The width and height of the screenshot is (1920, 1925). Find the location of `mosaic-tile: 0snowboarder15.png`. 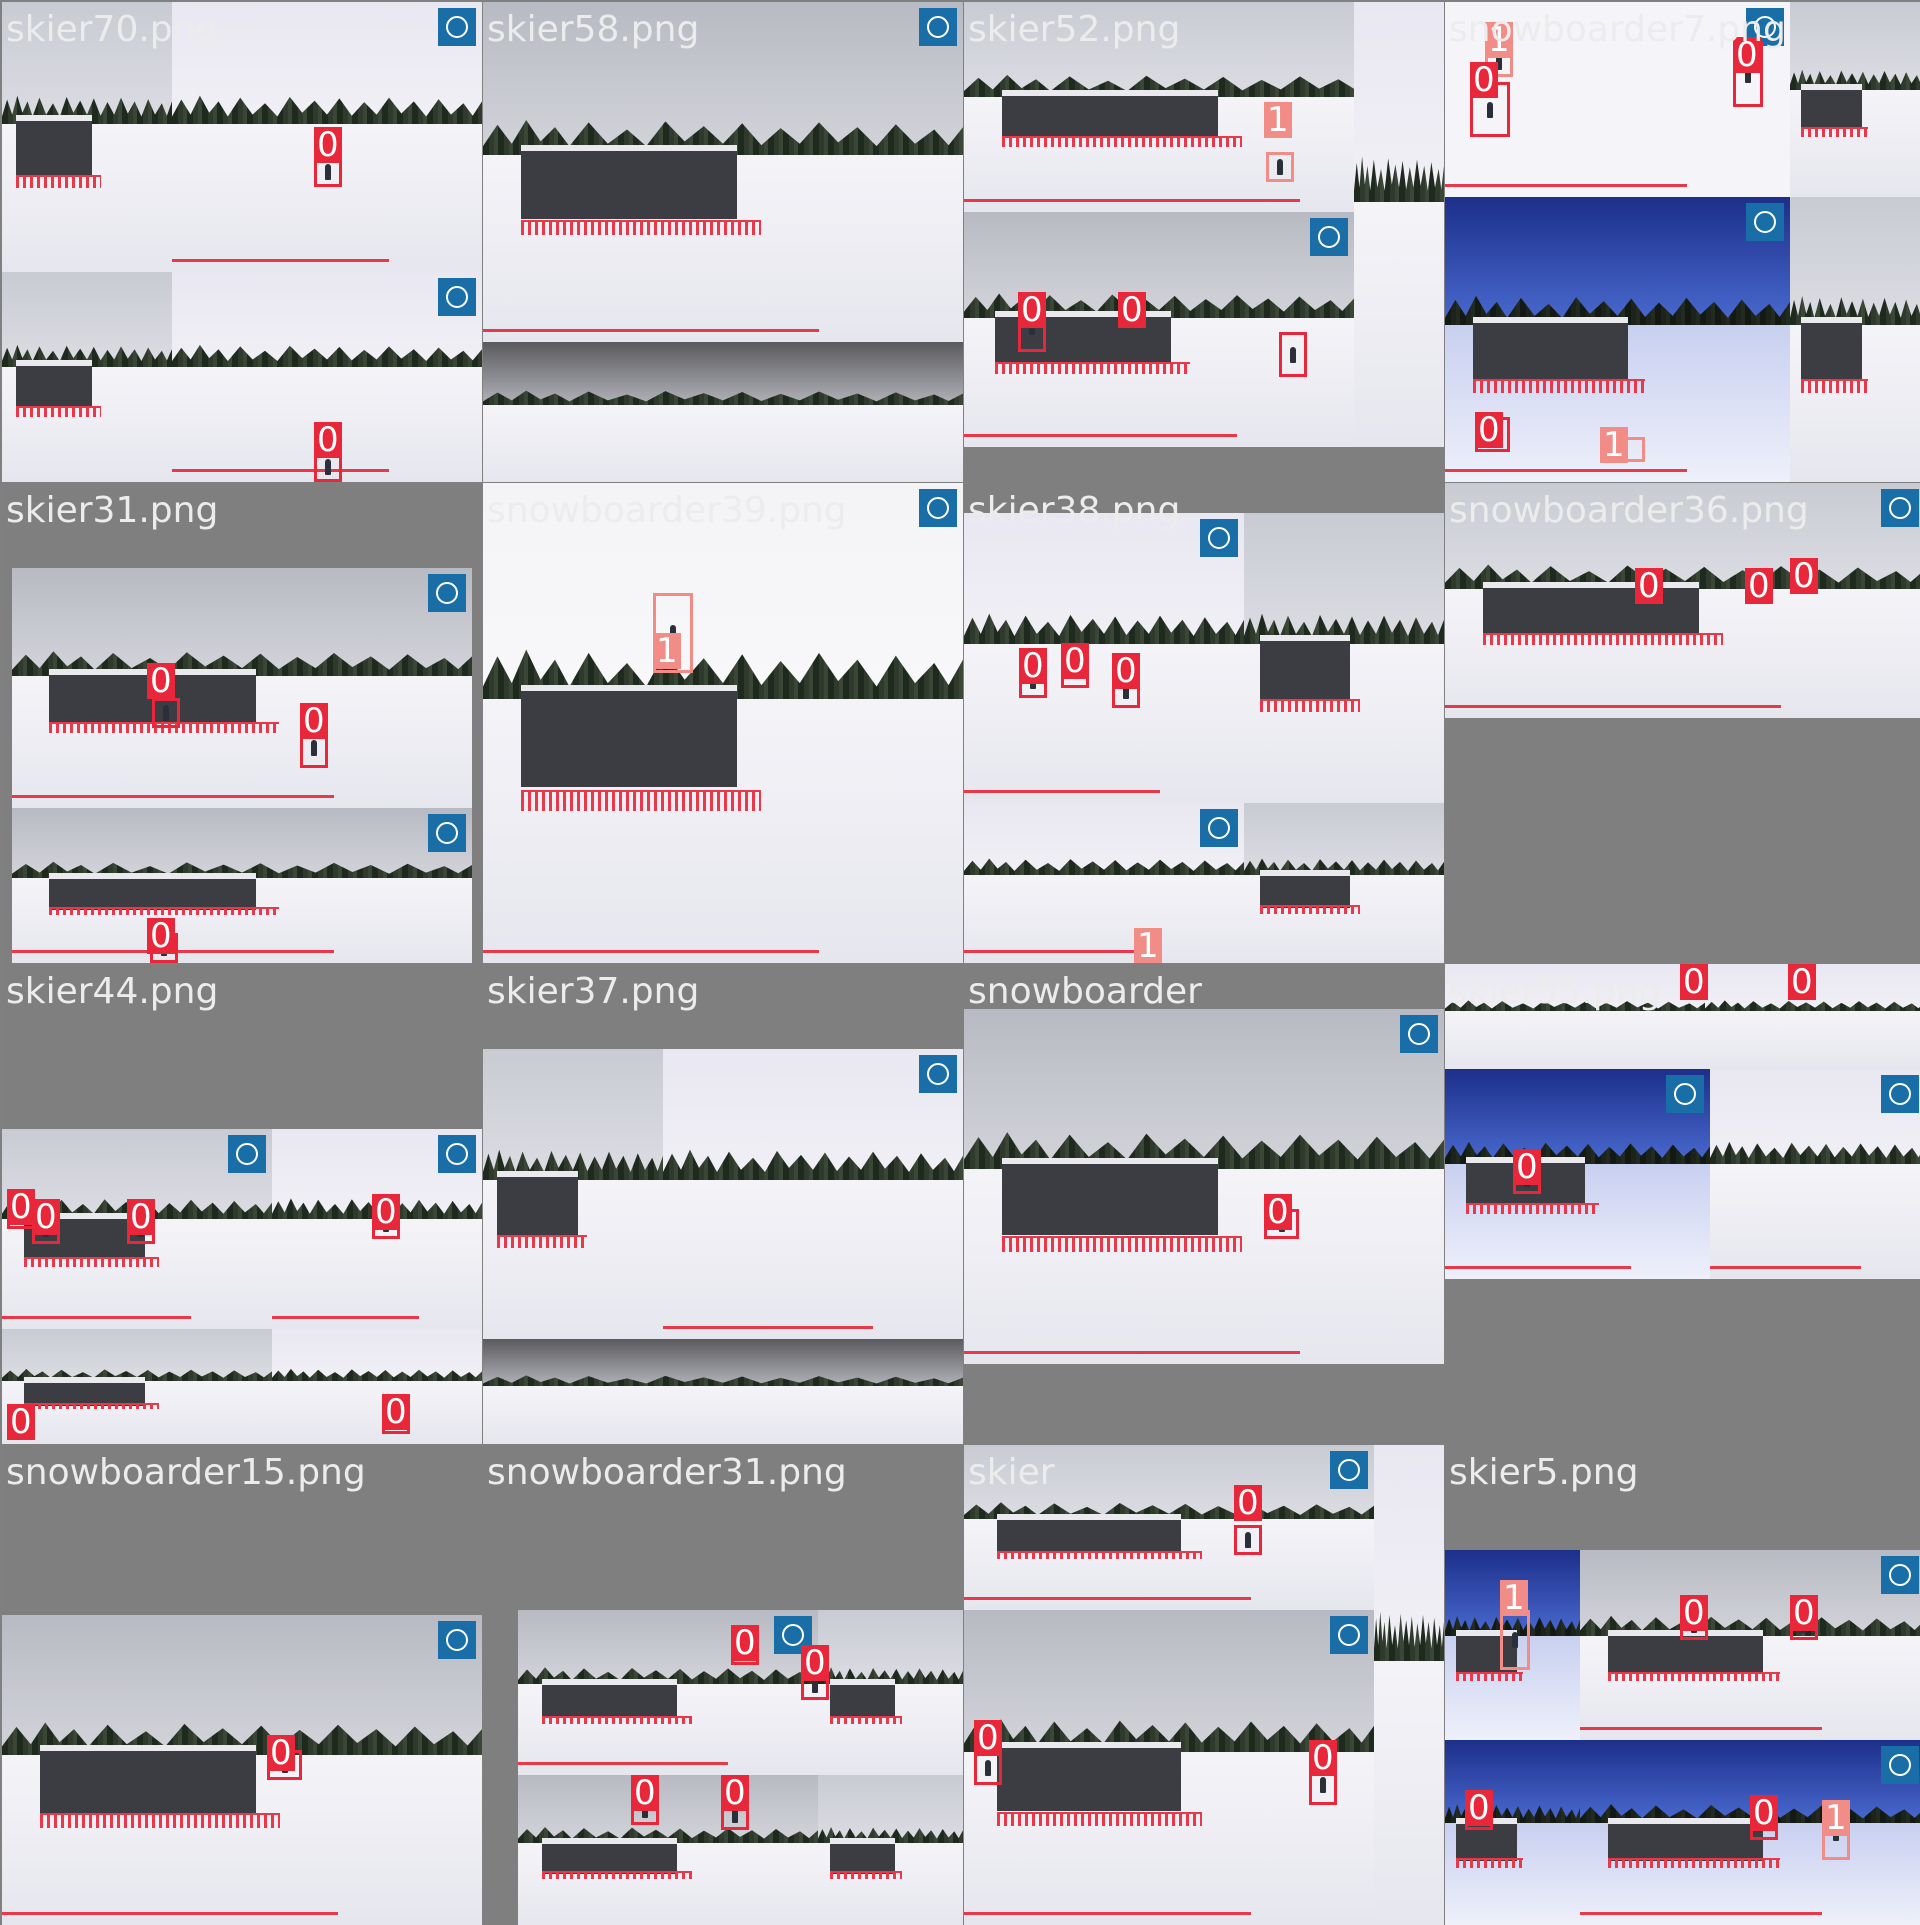

mosaic-tile: 0snowboarder15.png is located at coordinates (242, 1685).